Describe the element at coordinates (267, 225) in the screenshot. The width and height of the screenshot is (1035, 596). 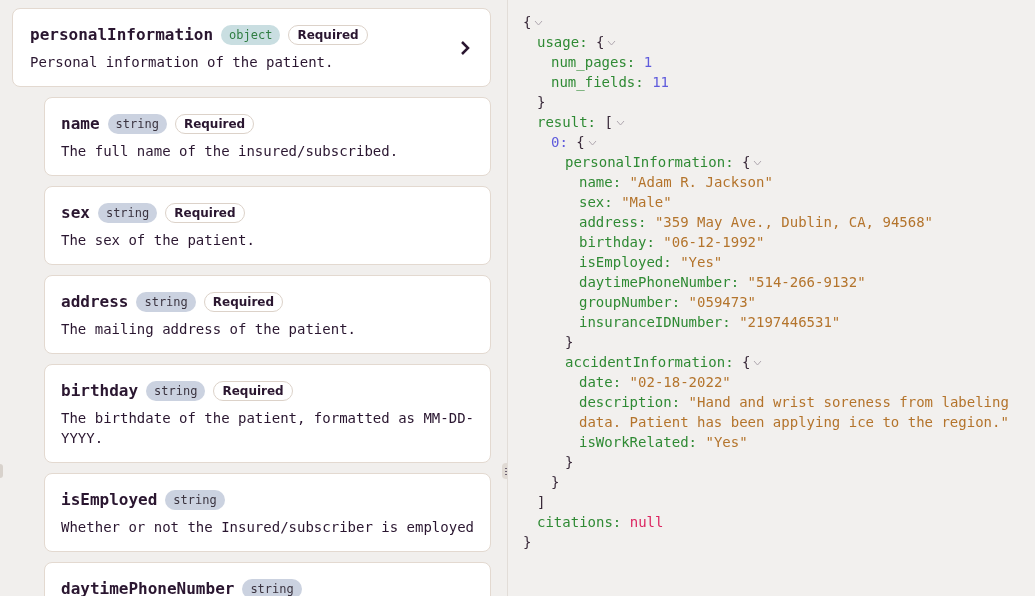
I see `field-card: sex string Required The sex of the patient.` at that location.